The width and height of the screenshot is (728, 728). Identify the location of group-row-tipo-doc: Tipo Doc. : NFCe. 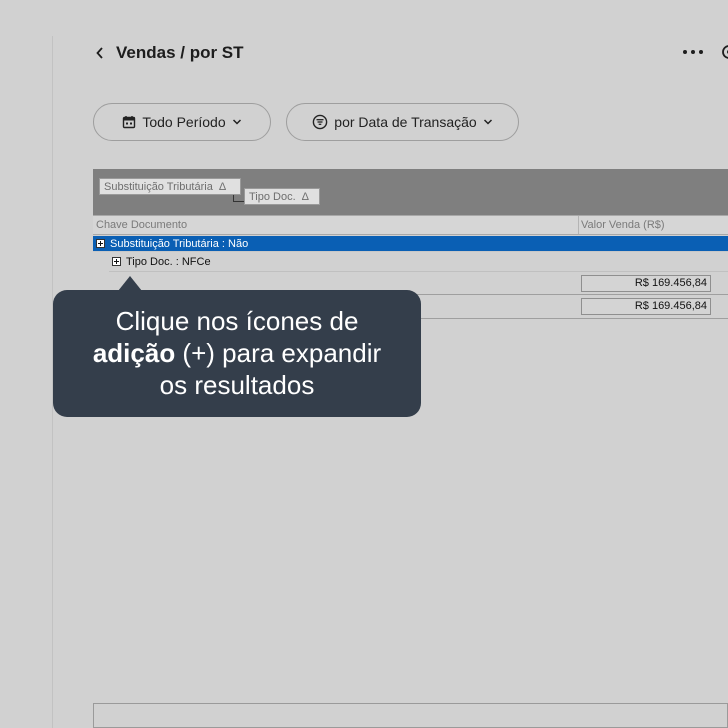
(418, 261).